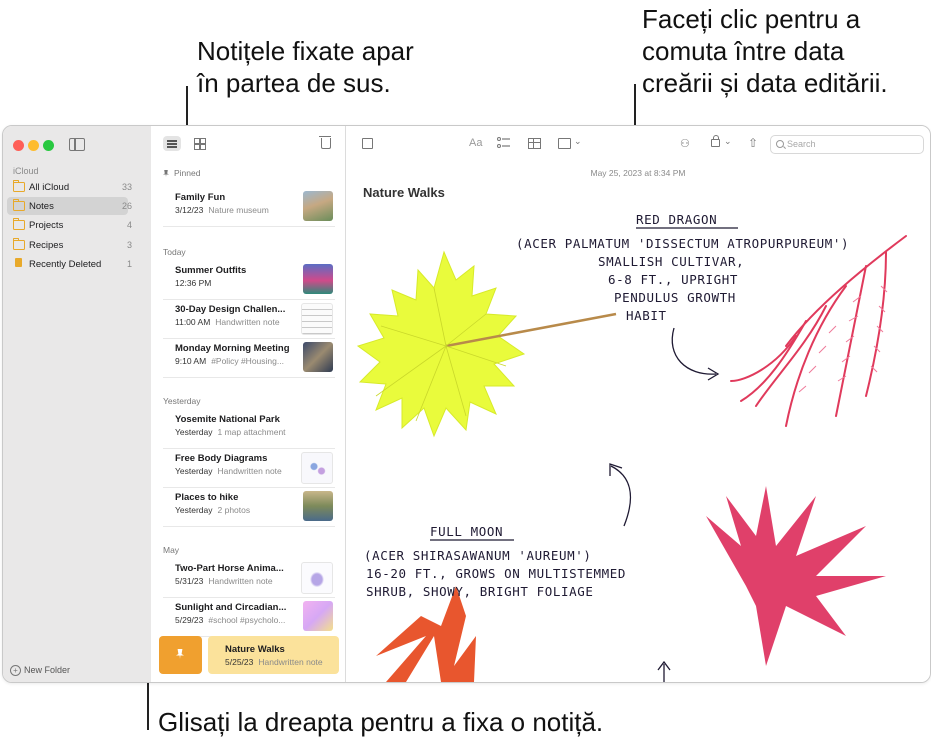  I want to click on table-icon, so click(534, 143).